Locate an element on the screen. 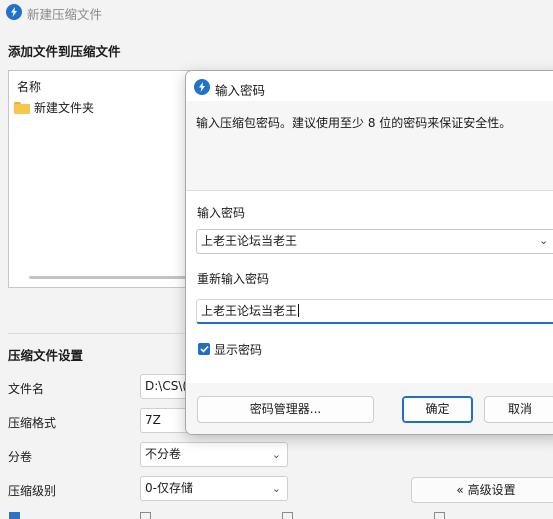  reenter-password-input: 上老王论坛当老王 is located at coordinates (374, 311).